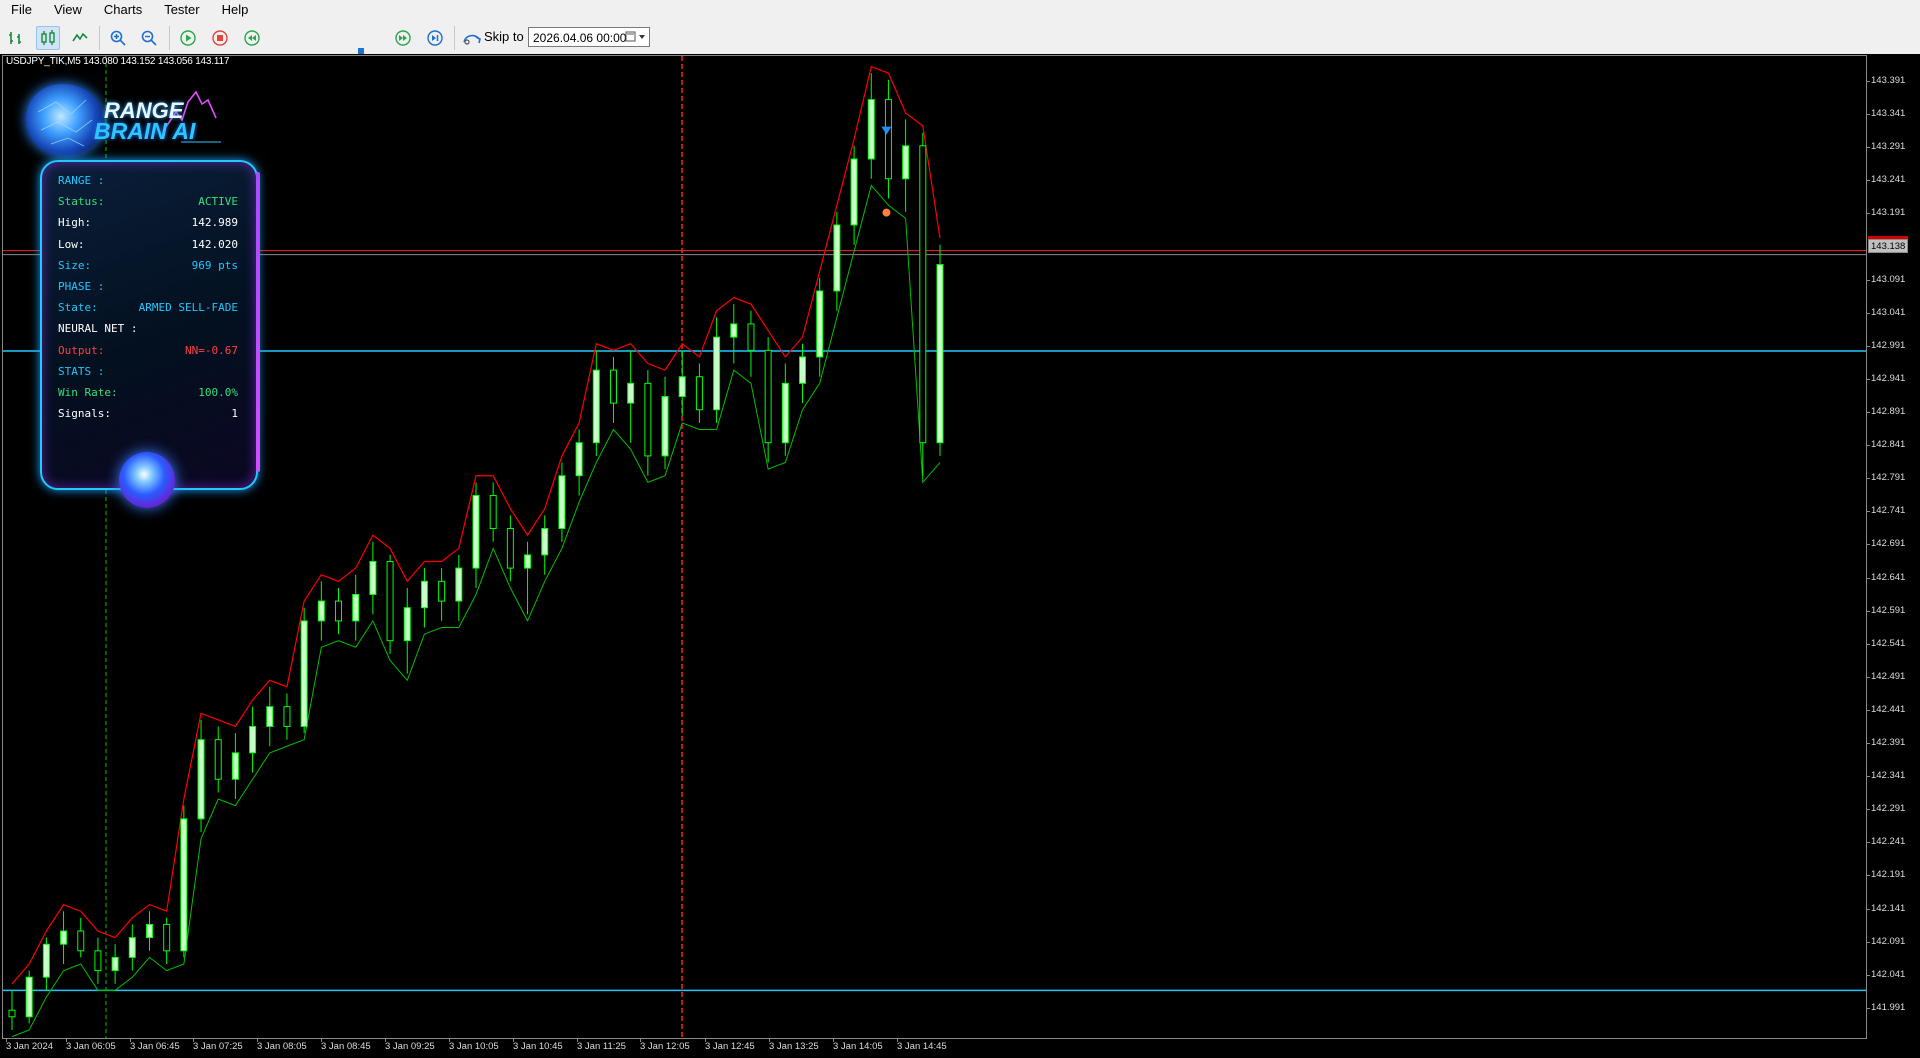 This screenshot has width=1920, height=1058. I want to click on price-tick-label: 142.841, so click(1888, 445).